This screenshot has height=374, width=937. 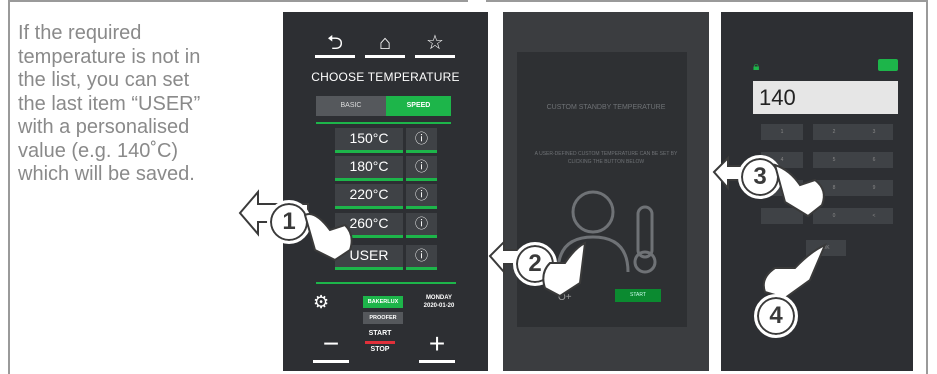 What do you see at coordinates (383, 318) in the screenshot?
I see `mode-button-proofer: PROOFER` at bounding box center [383, 318].